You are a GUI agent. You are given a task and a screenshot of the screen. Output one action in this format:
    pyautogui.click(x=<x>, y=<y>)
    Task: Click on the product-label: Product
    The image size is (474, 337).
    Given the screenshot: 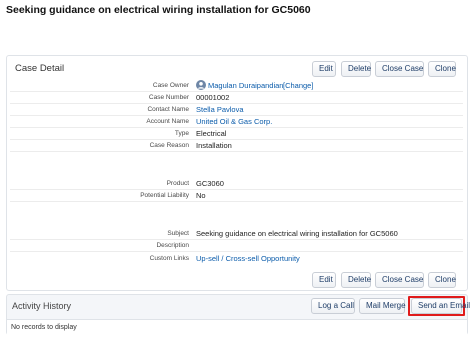 What is the action you would take?
    pyautogui.click(x=177, y=183)
    